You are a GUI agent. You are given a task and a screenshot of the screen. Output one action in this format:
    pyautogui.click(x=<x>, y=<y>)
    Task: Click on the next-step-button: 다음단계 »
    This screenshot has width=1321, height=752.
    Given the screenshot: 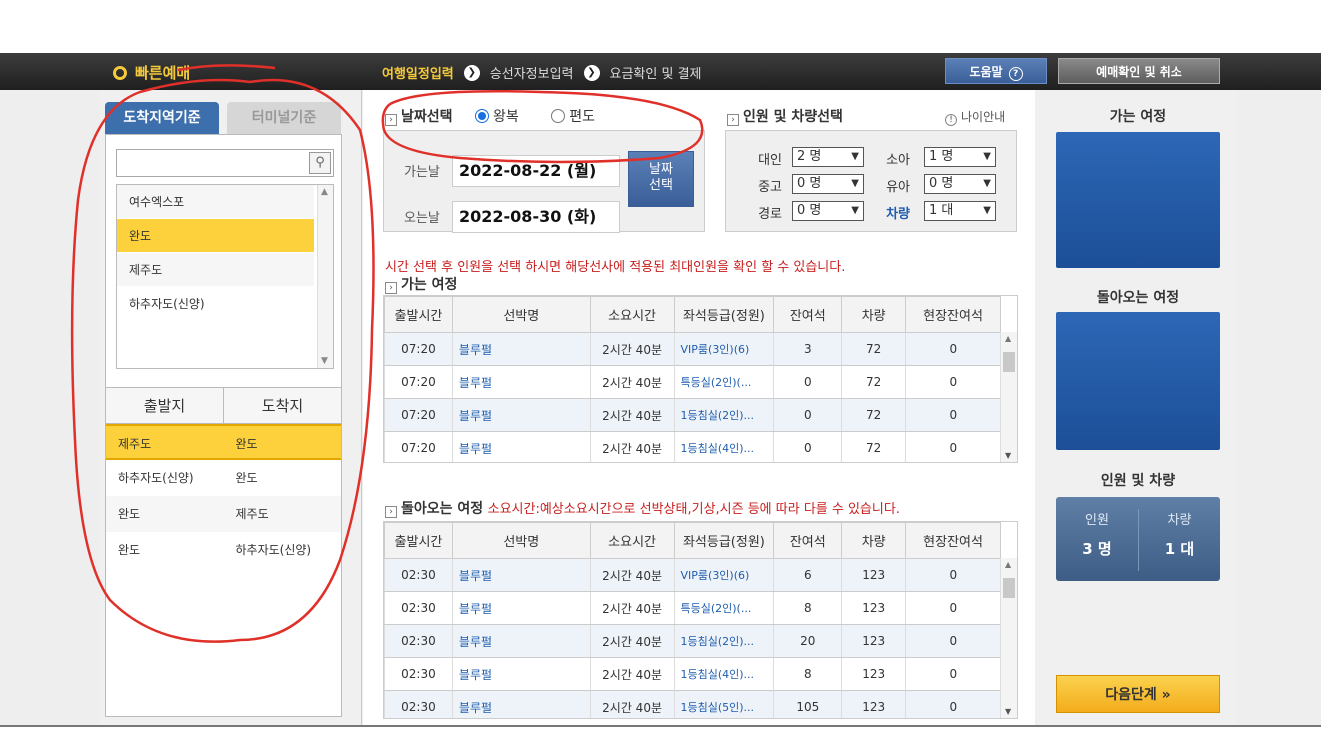 What is the action you would take?
    pyautogui.click(x=1138, y=694)
    